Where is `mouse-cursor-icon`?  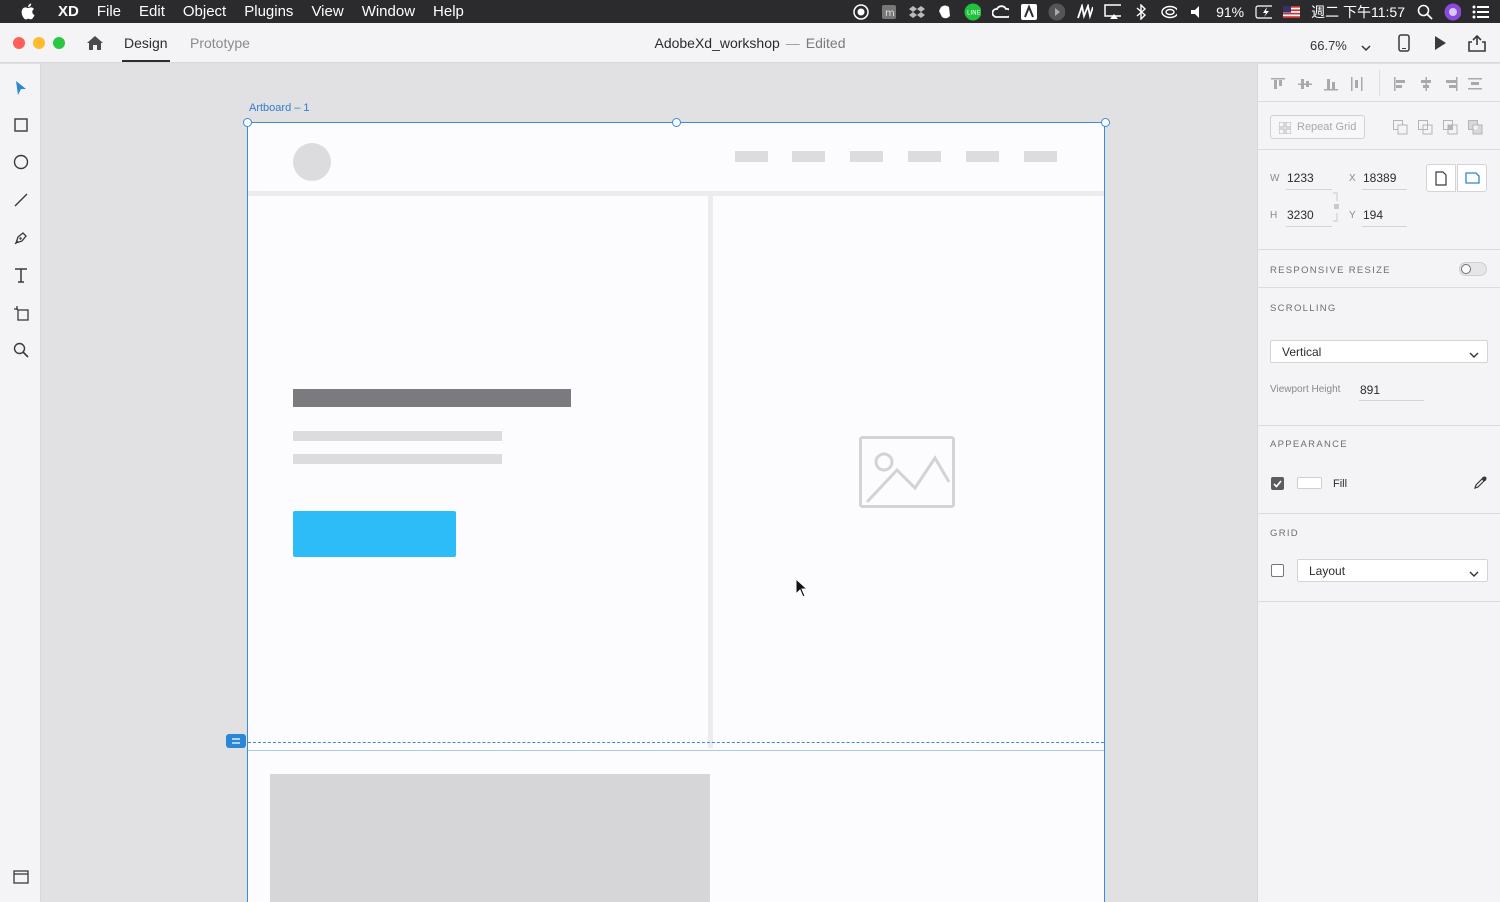
mouse-cursor-icon is located at coordinates (802, 590).